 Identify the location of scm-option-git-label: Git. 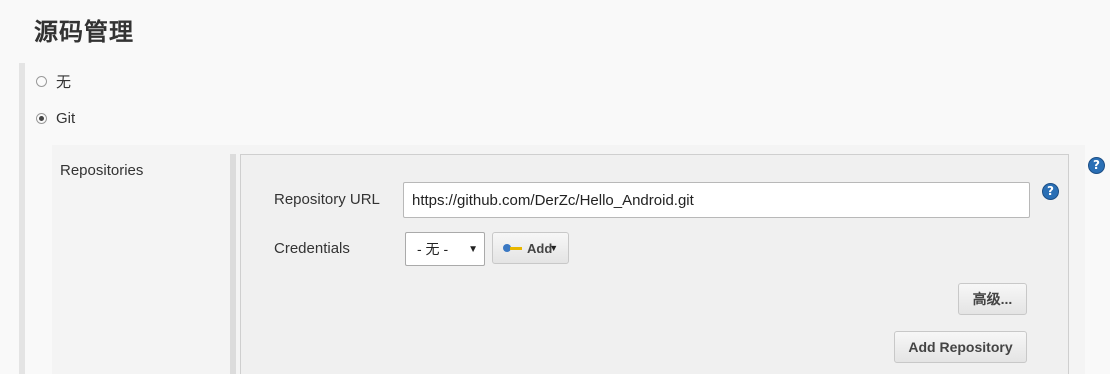
(66, 118).